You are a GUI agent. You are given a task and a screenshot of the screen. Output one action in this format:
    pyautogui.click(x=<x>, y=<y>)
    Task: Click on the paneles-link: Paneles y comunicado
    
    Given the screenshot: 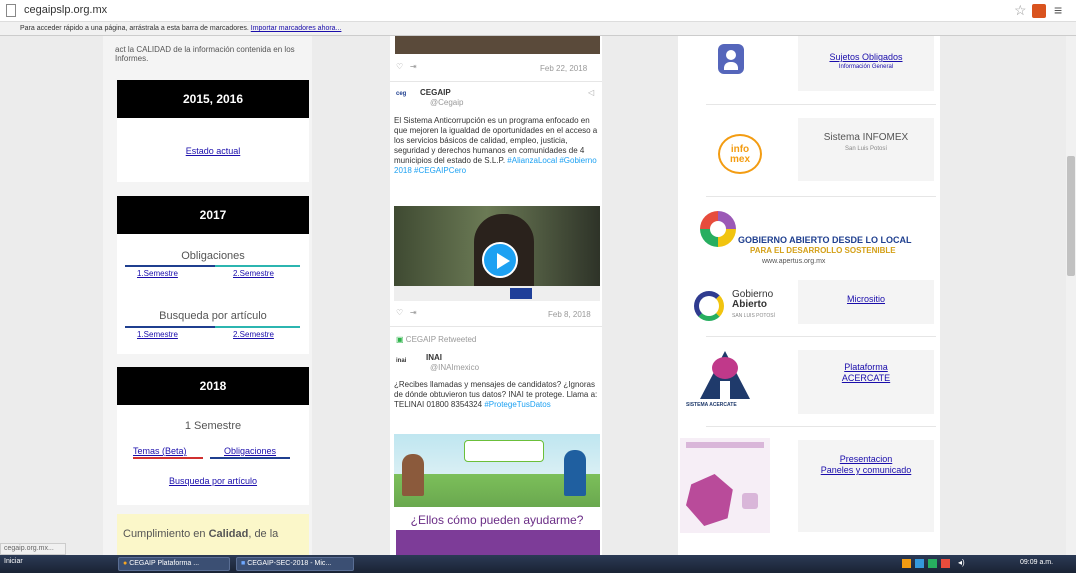 What is the action you would take?
    pyautogui.click(x=866, y=470)
    